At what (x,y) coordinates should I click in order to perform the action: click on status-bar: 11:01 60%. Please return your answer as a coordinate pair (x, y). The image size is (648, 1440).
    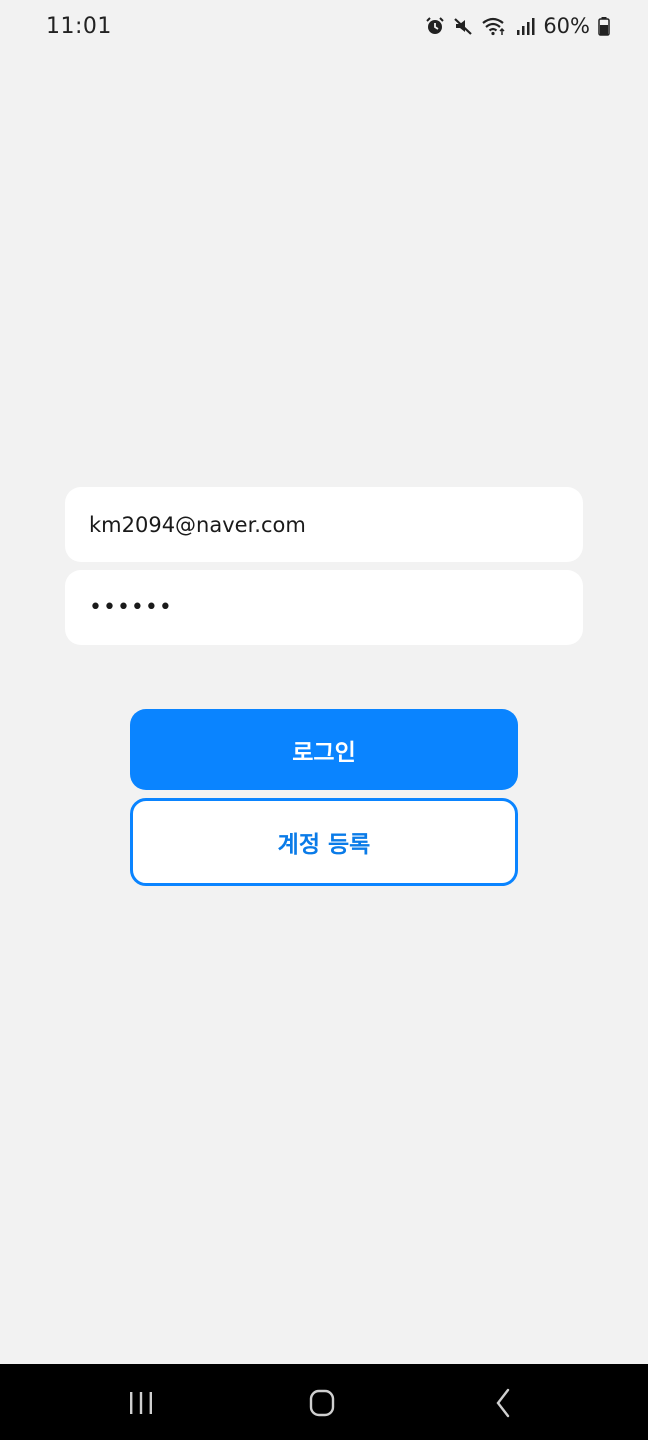
    Looking at the image, I should click on (324, 28).